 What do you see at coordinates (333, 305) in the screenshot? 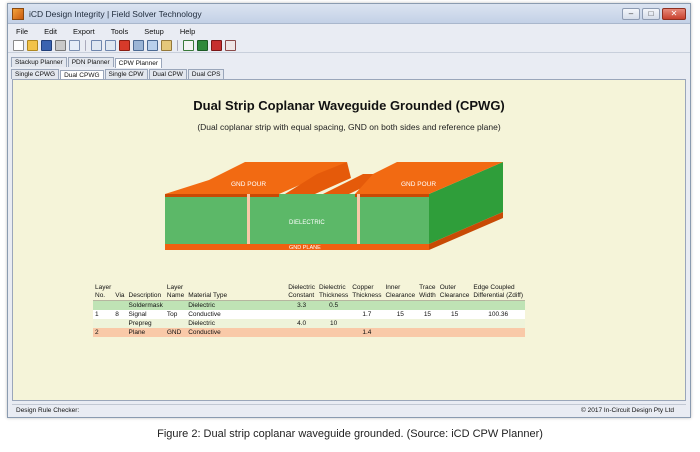
I see `cell: 0.5` at bounding box center [333, 305].